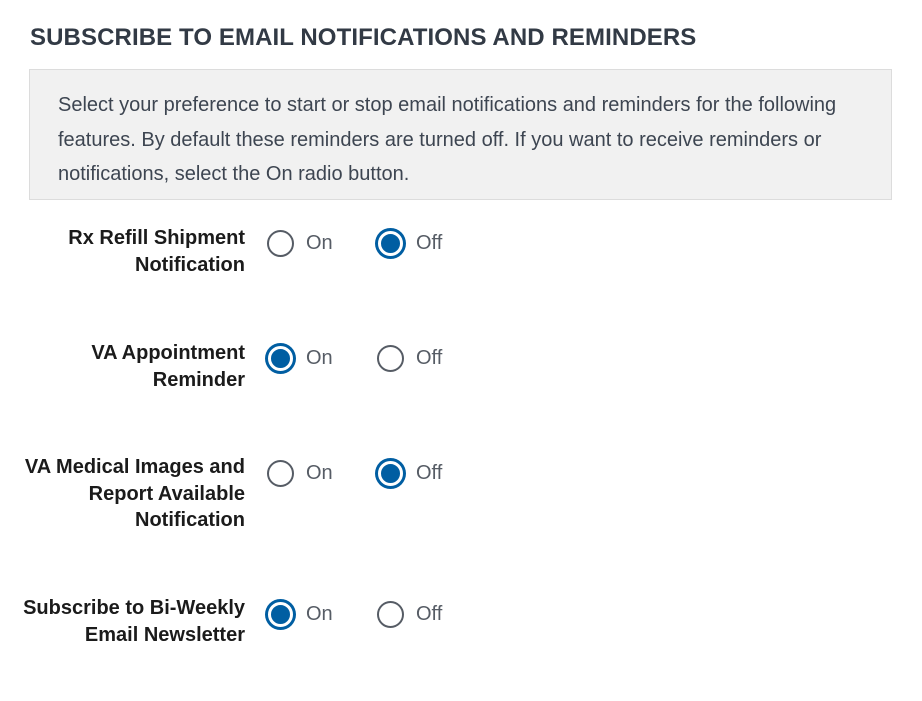 The height and width of the screenshot is (701, 922). Describe the element at coordinates (156, 251) in the screenshot. I see `preference-label: Rx Refill Shipment Notification` at that location.